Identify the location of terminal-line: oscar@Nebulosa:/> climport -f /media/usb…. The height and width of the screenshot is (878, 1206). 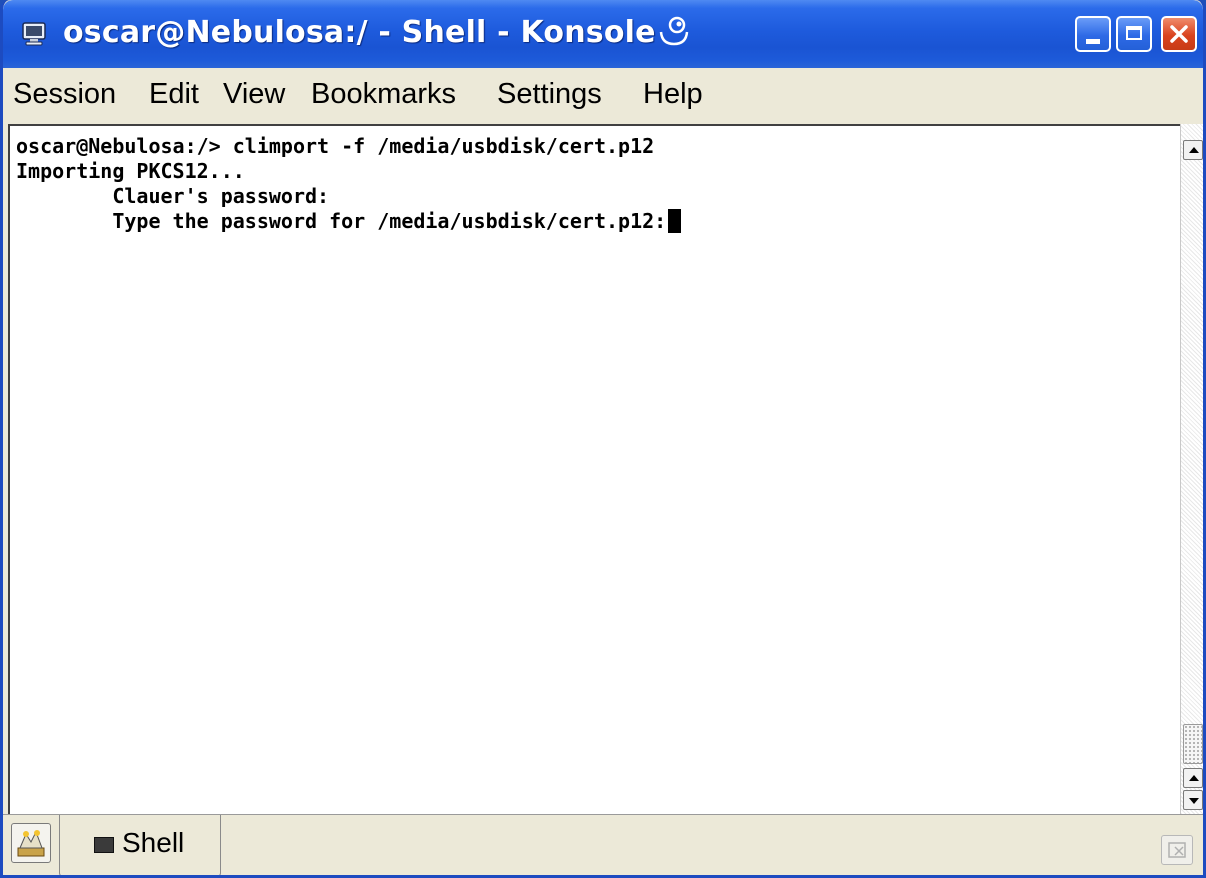
(335, 146).